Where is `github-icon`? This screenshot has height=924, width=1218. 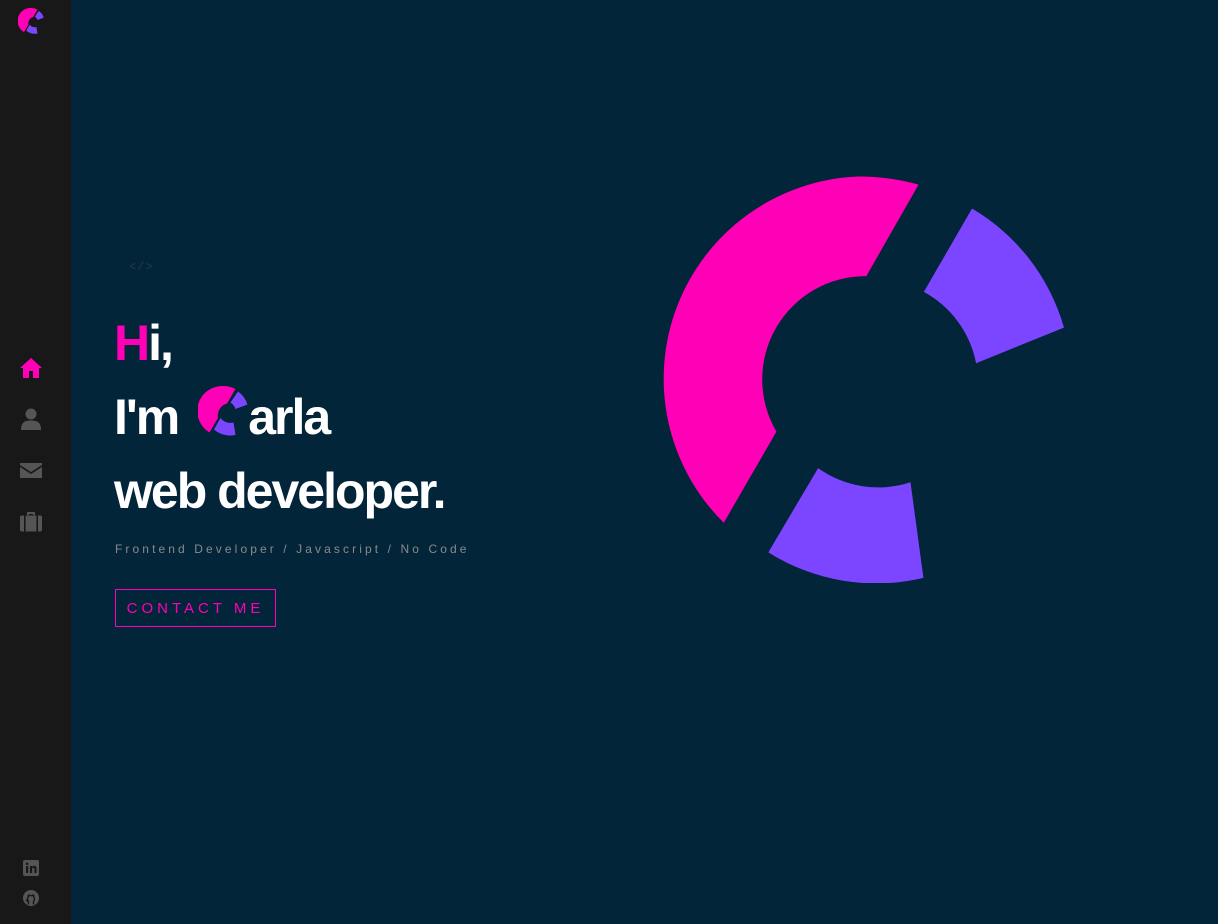
github-icon is located at coordinates (31, 898).